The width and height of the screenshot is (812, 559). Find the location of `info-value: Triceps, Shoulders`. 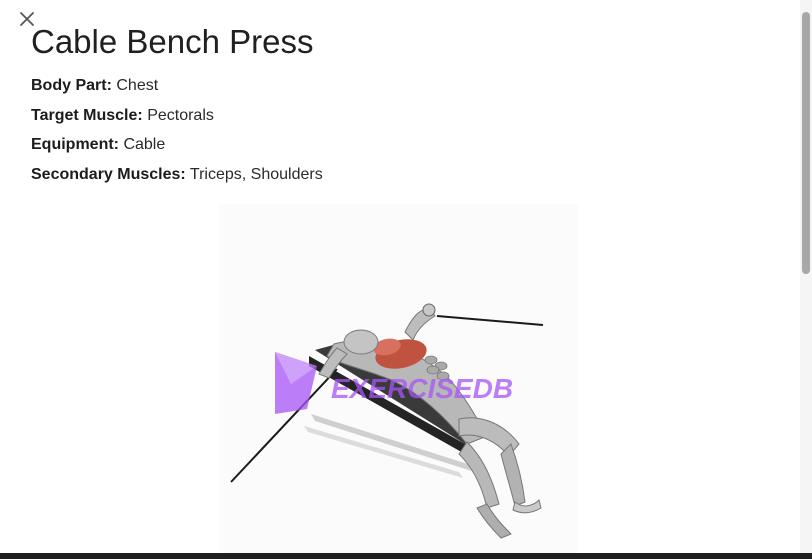

info-value: Triceps, Shoulders is located at coordinates (256, 174).